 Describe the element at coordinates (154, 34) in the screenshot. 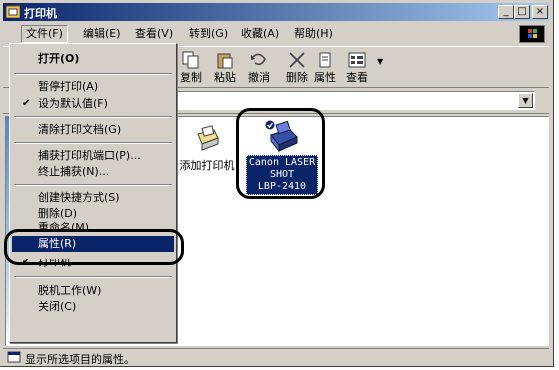

I see `menu-view: 查看(V)` at that location.